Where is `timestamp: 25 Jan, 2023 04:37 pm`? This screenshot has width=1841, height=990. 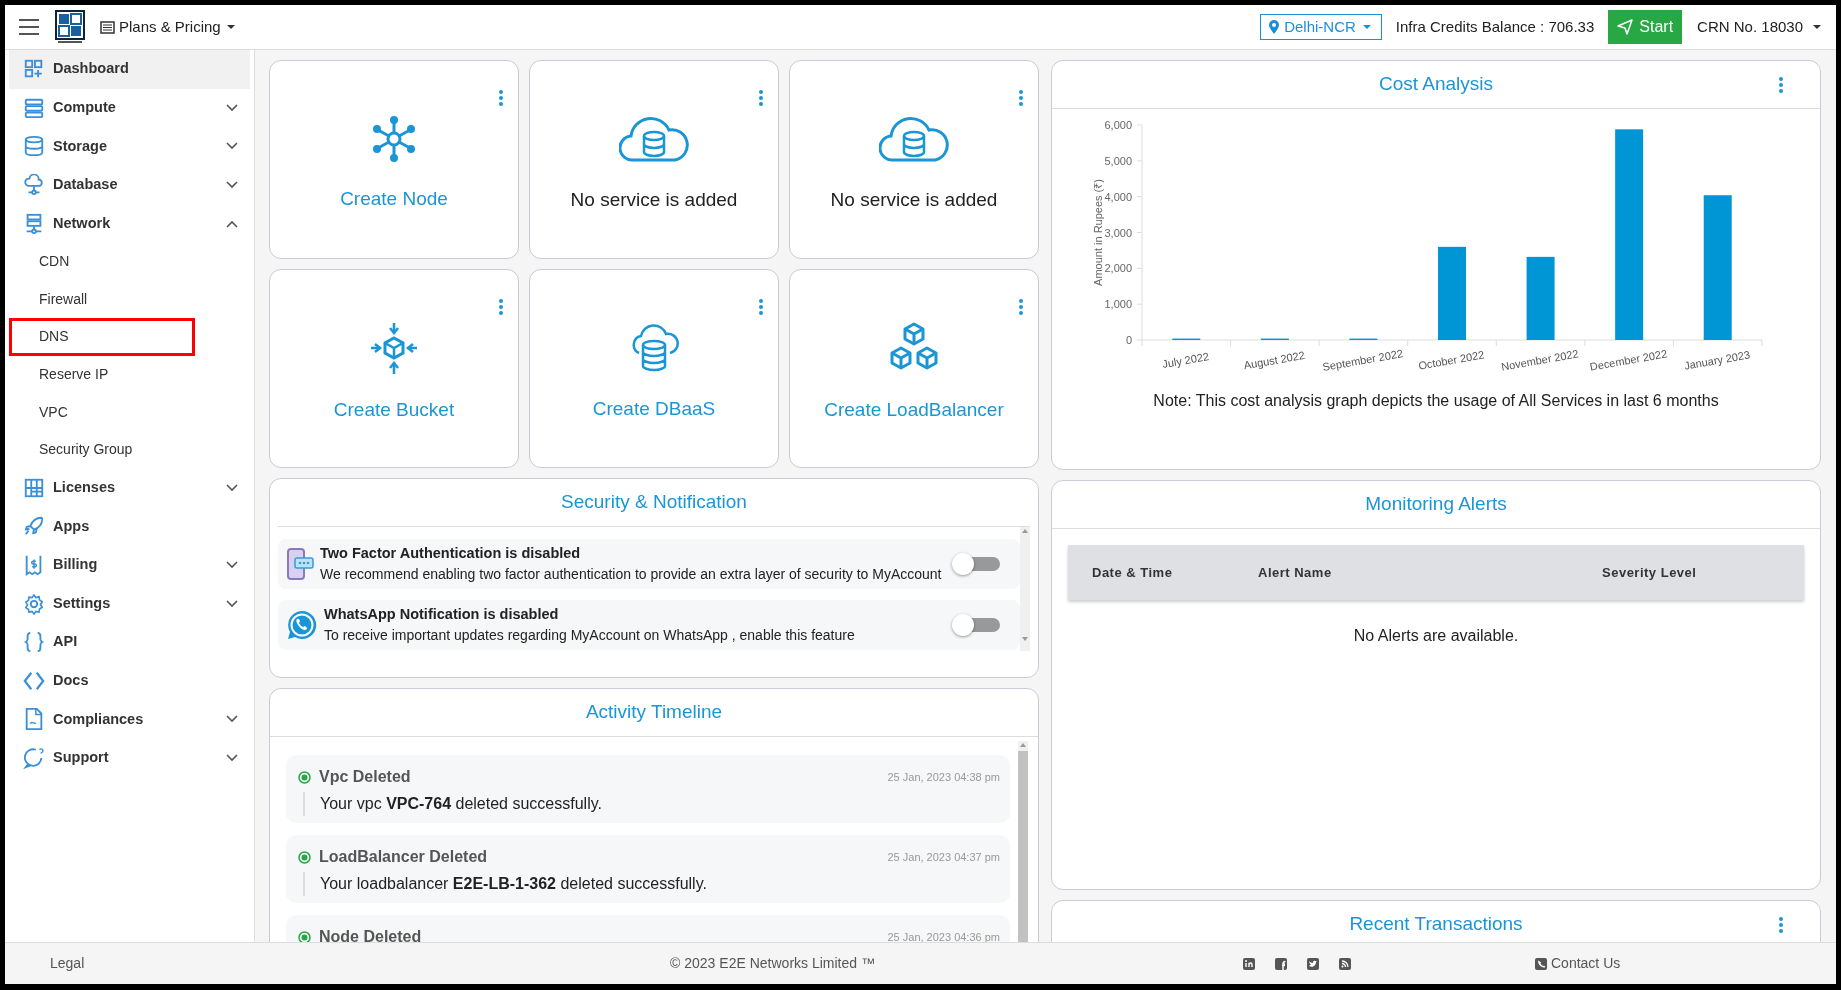 timestamp: 25 Jan, 2023 04:37 pm is located at coordinates (943, 857).